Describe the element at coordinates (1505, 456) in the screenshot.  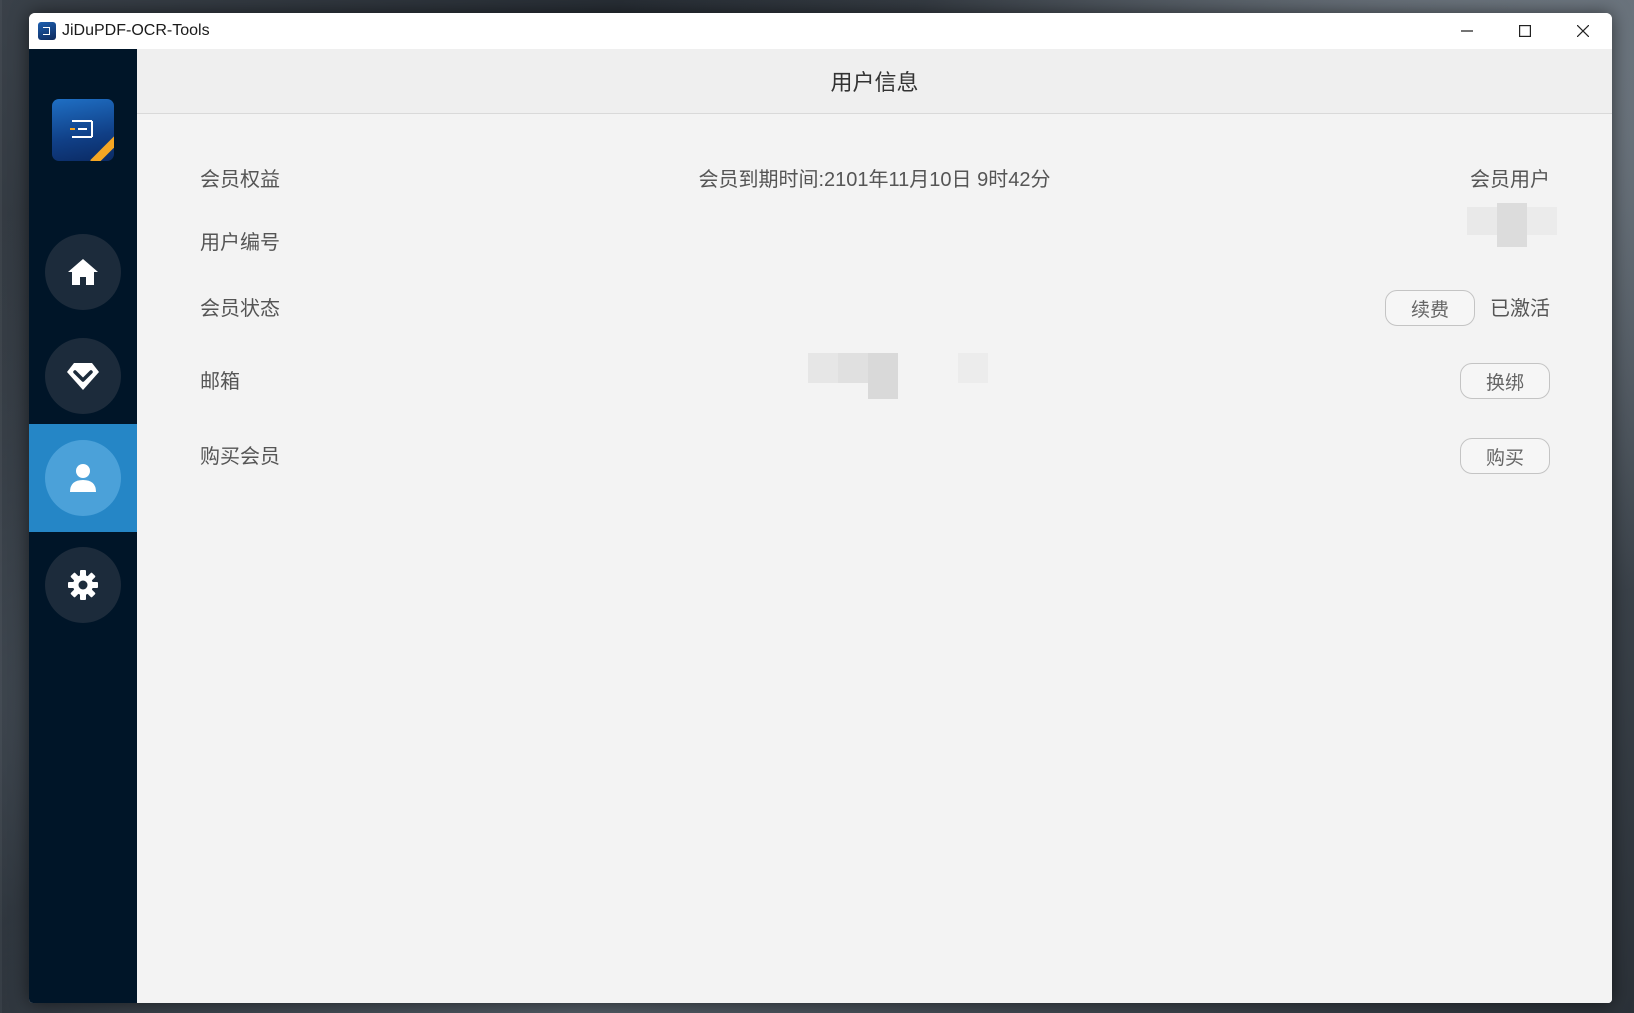
I see `buy-button: 购买` at that location.